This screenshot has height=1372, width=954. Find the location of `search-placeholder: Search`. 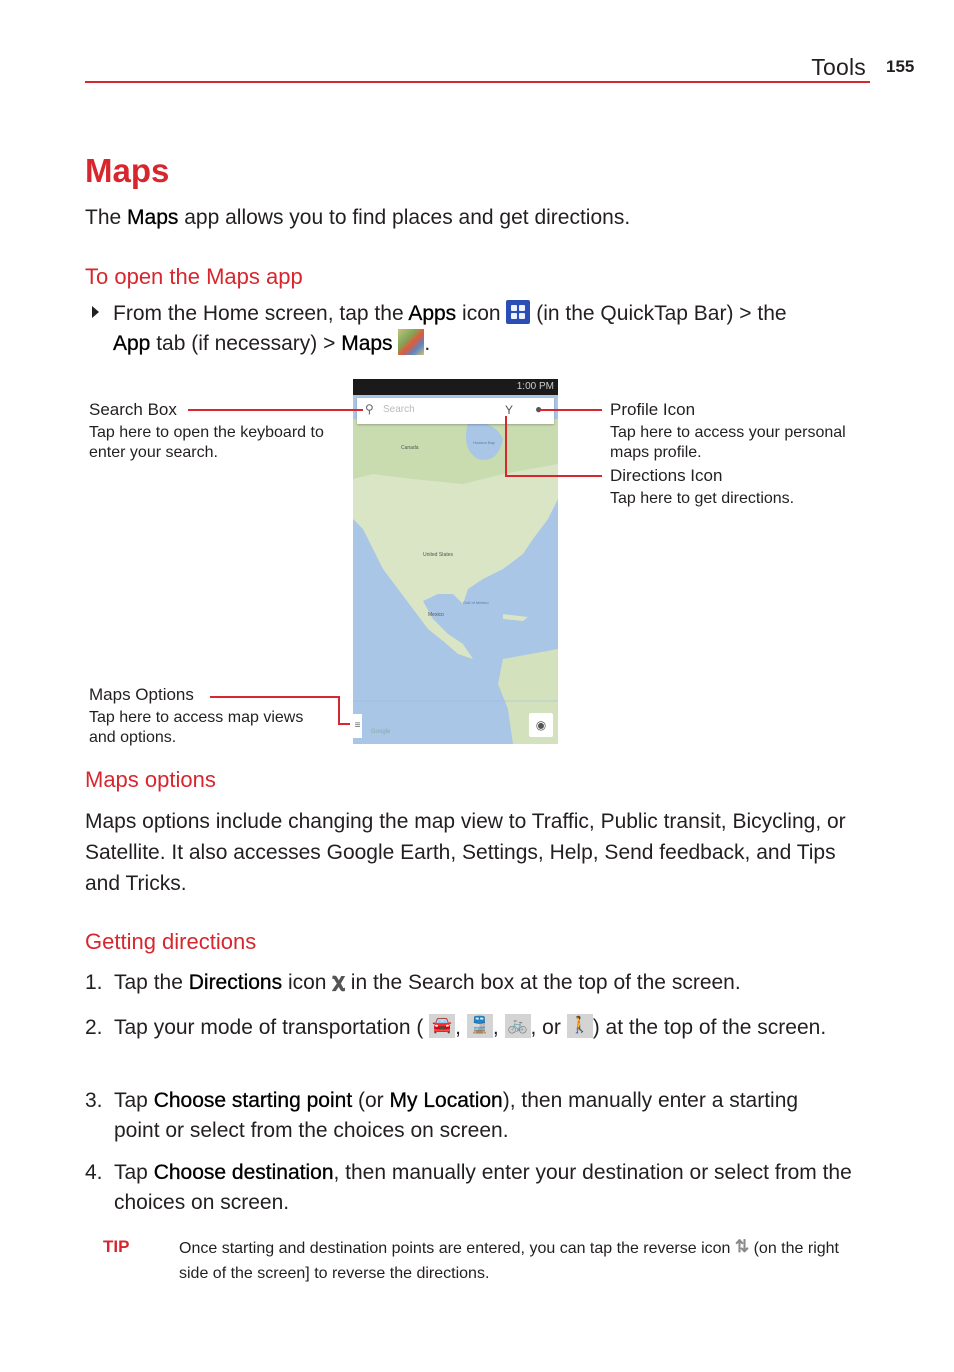

search-placeholder: Search is located at coordinates (399, 409).